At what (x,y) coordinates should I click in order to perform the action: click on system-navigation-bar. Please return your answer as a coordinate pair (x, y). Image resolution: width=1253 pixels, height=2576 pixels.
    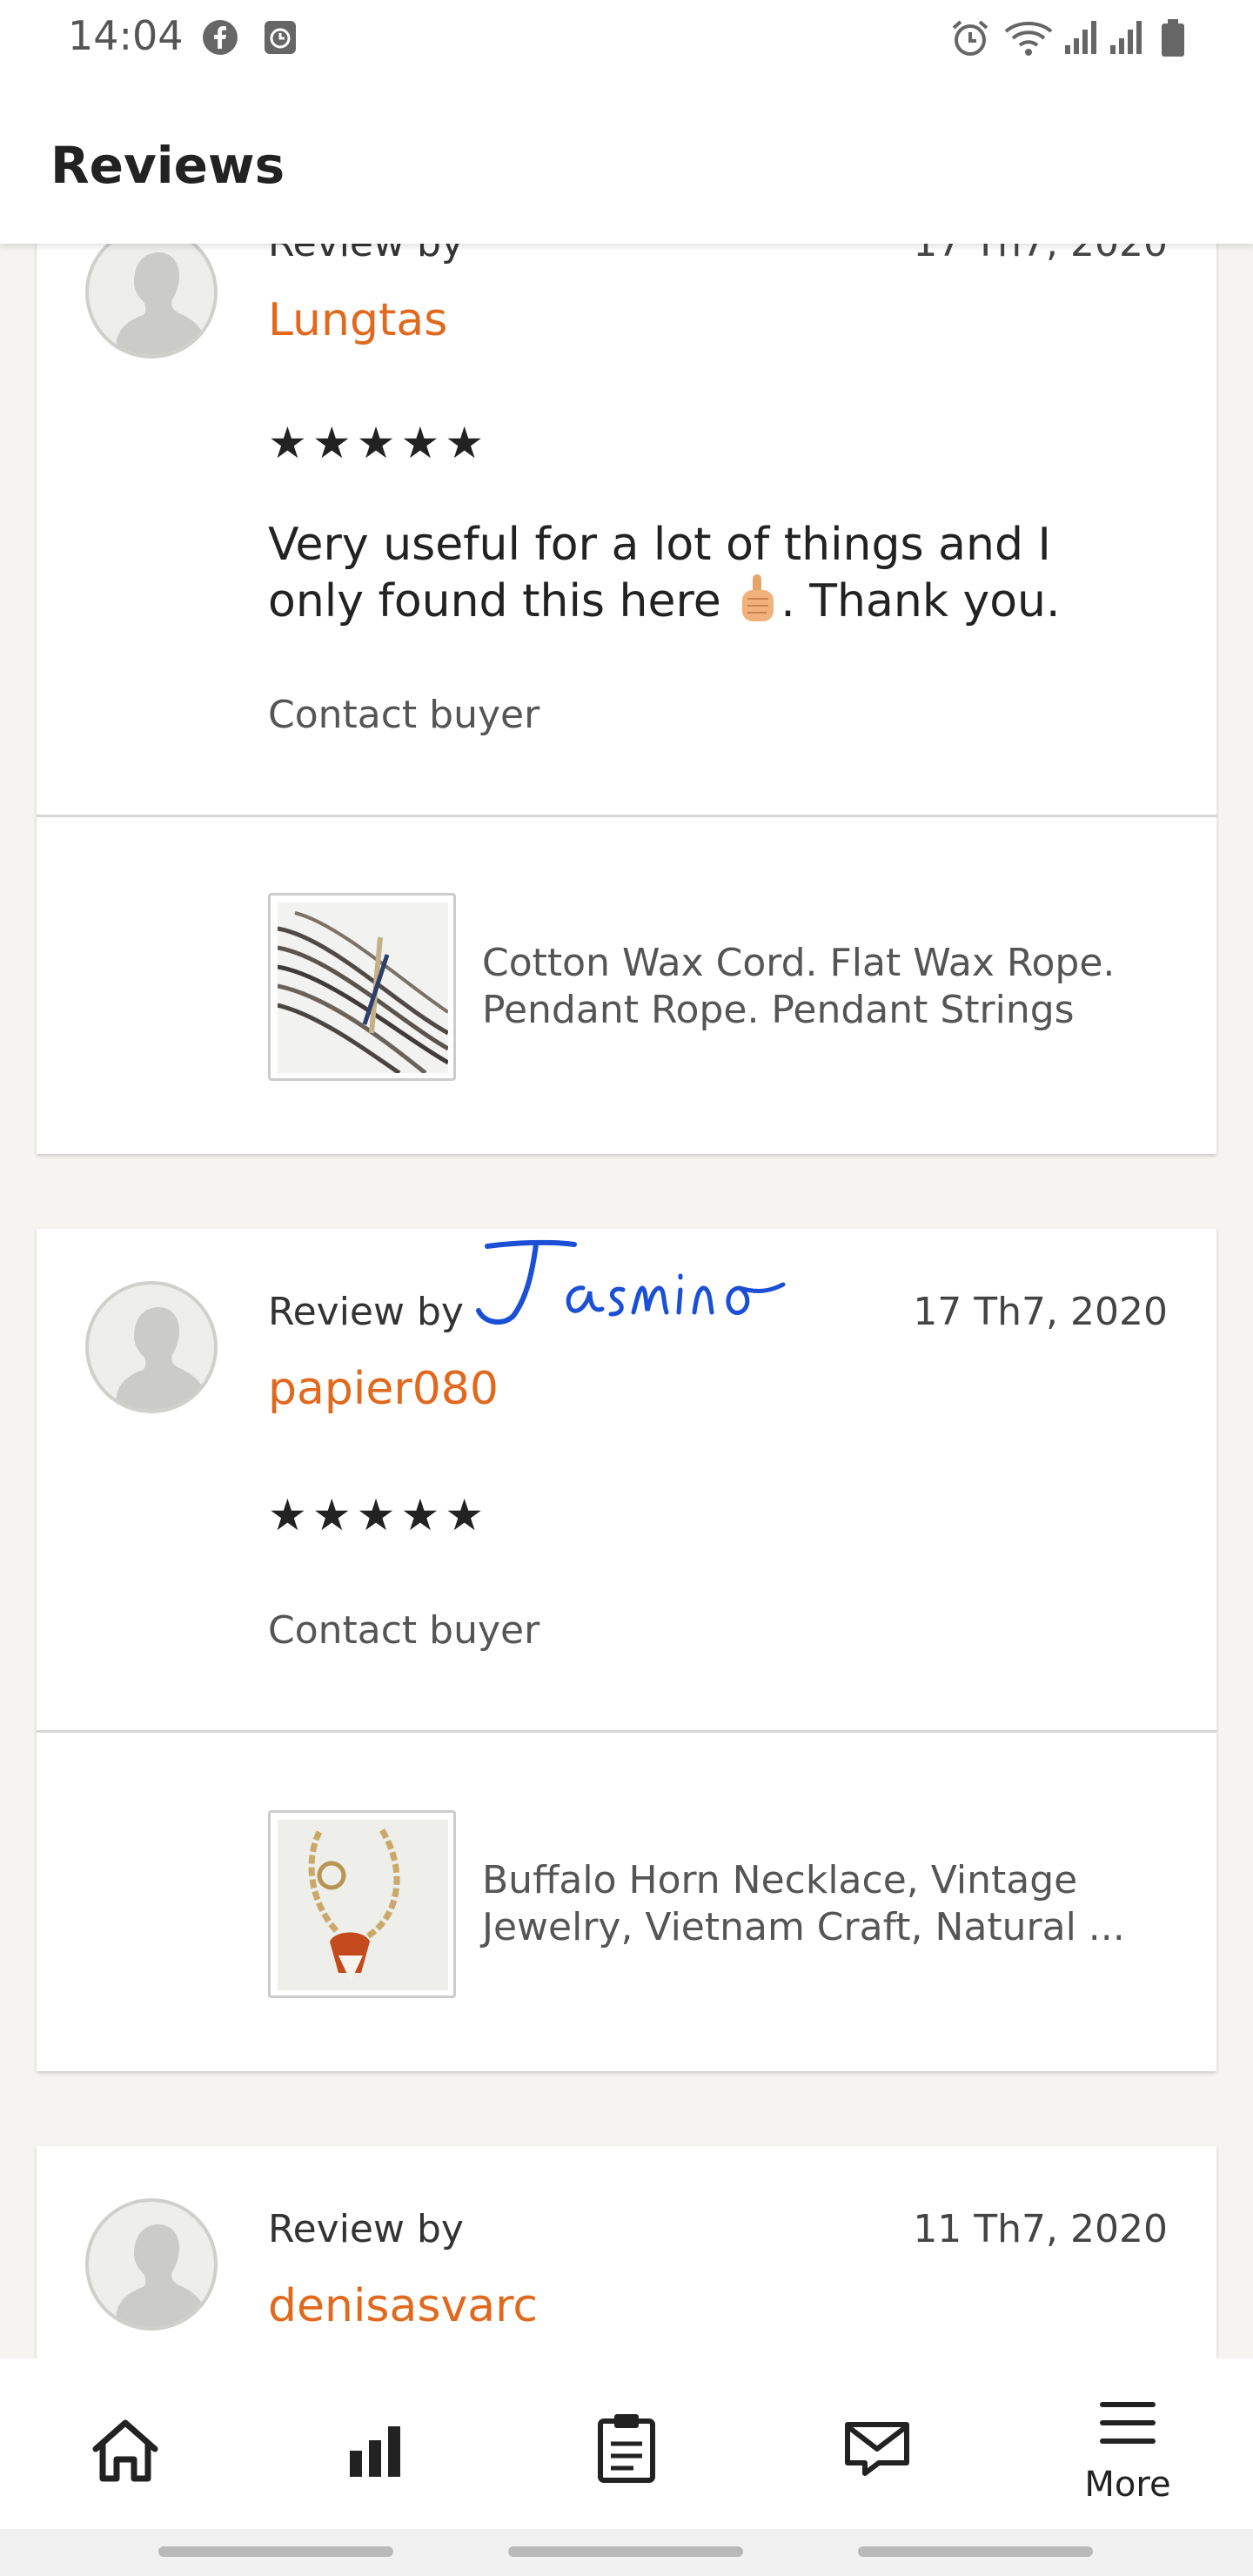
    Looking at the image, I should click on (626, 2553).